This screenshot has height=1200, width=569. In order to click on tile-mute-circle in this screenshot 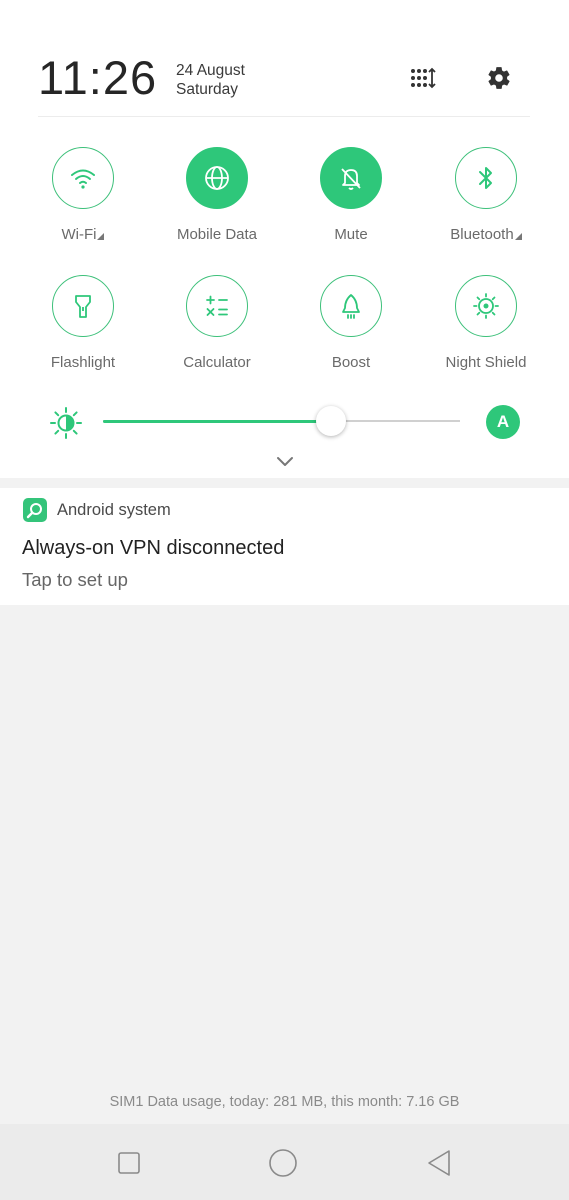, I will do `click(351, 178)`.